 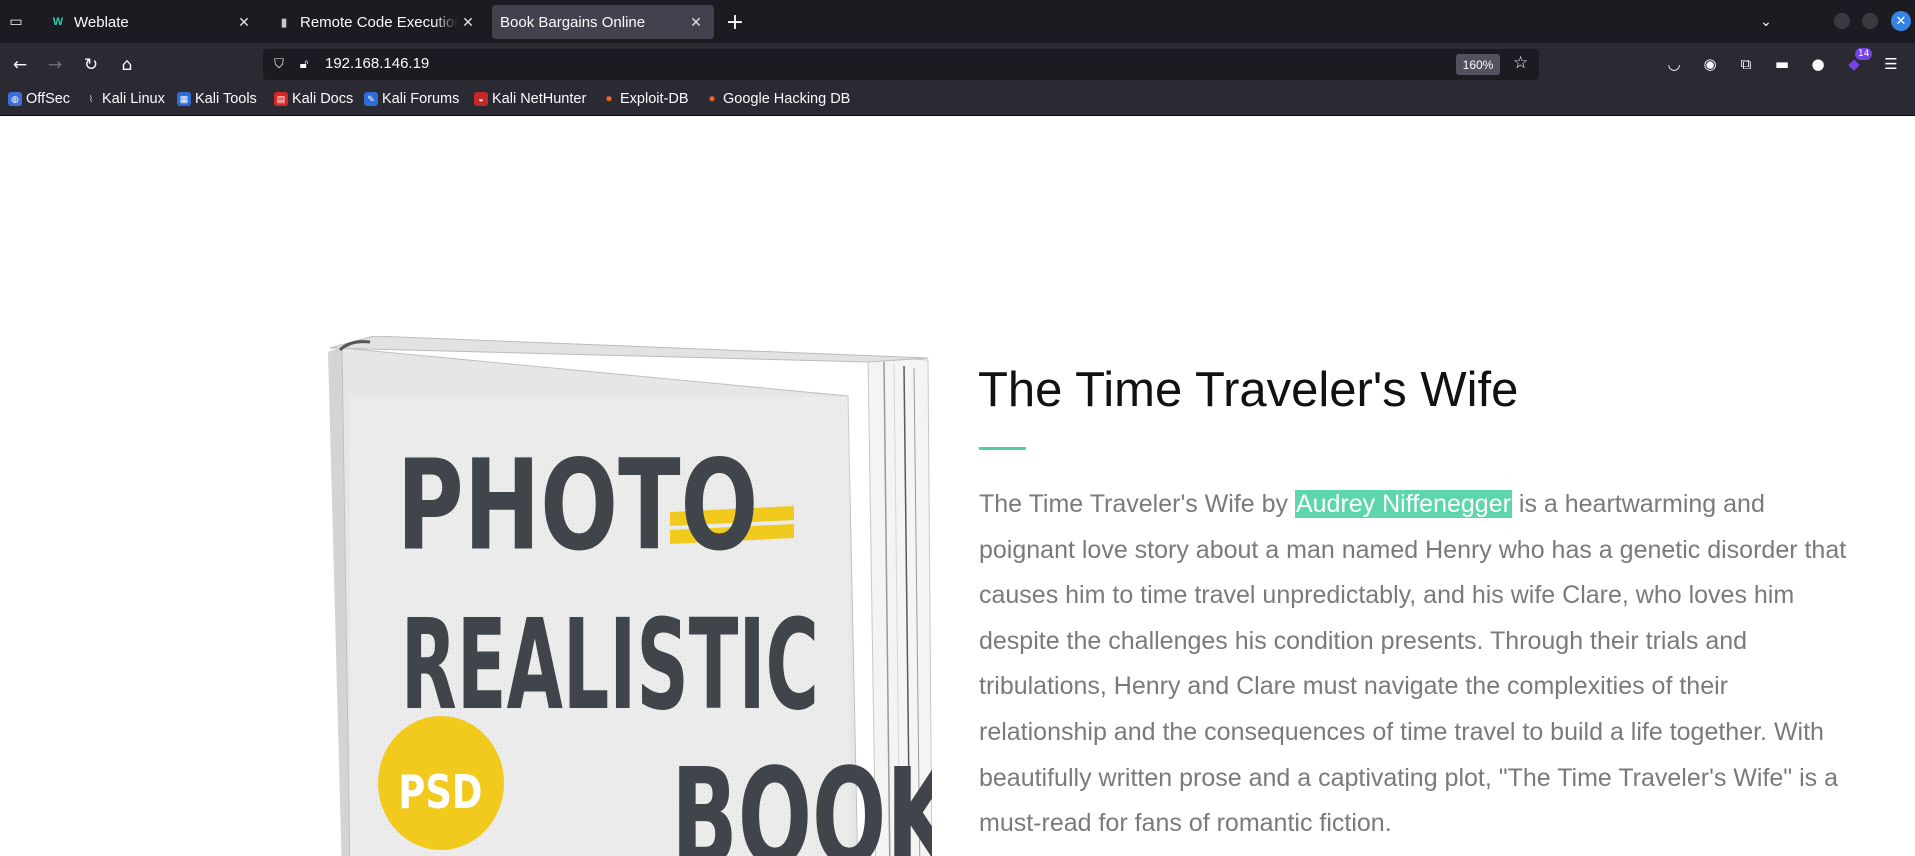 I want to click on author-name-highlighted: Audrey Niffenegger, so click(x=1403, y=504).